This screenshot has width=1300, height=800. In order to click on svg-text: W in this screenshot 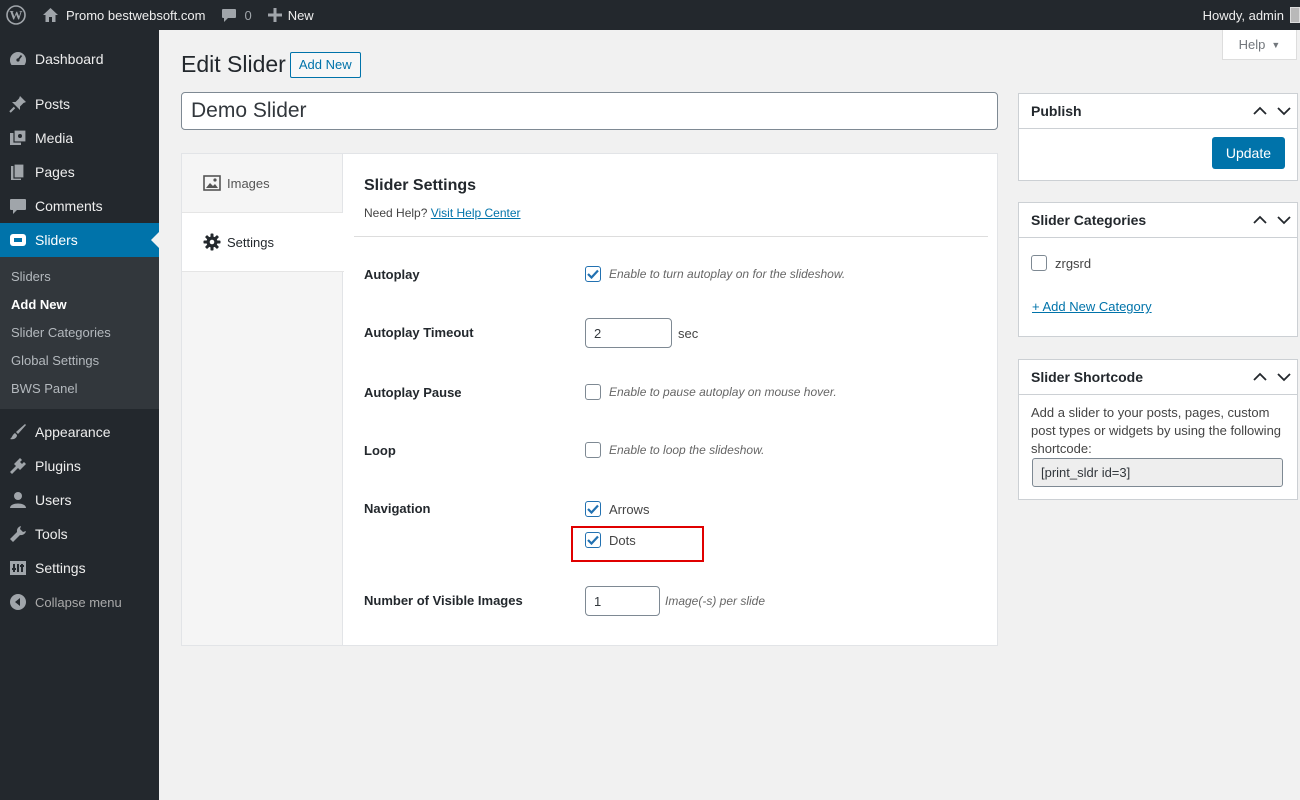, I will do `click(16, 15)`.